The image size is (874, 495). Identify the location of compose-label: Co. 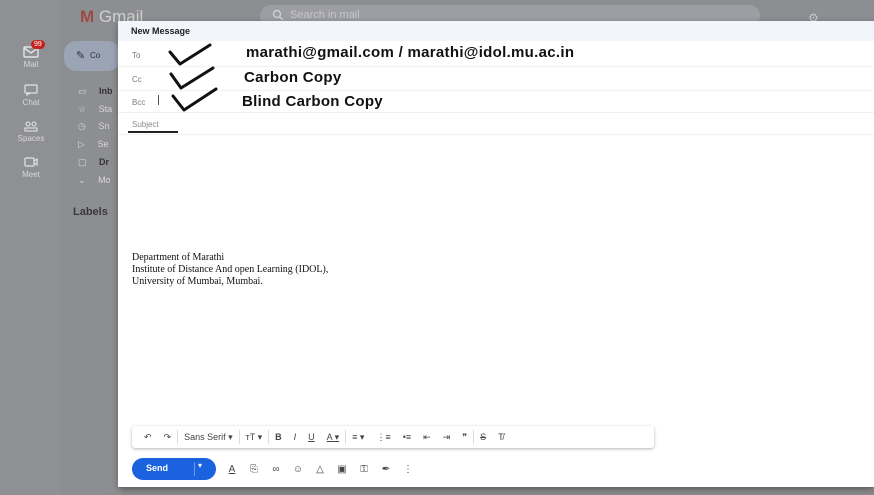
(95, 55).